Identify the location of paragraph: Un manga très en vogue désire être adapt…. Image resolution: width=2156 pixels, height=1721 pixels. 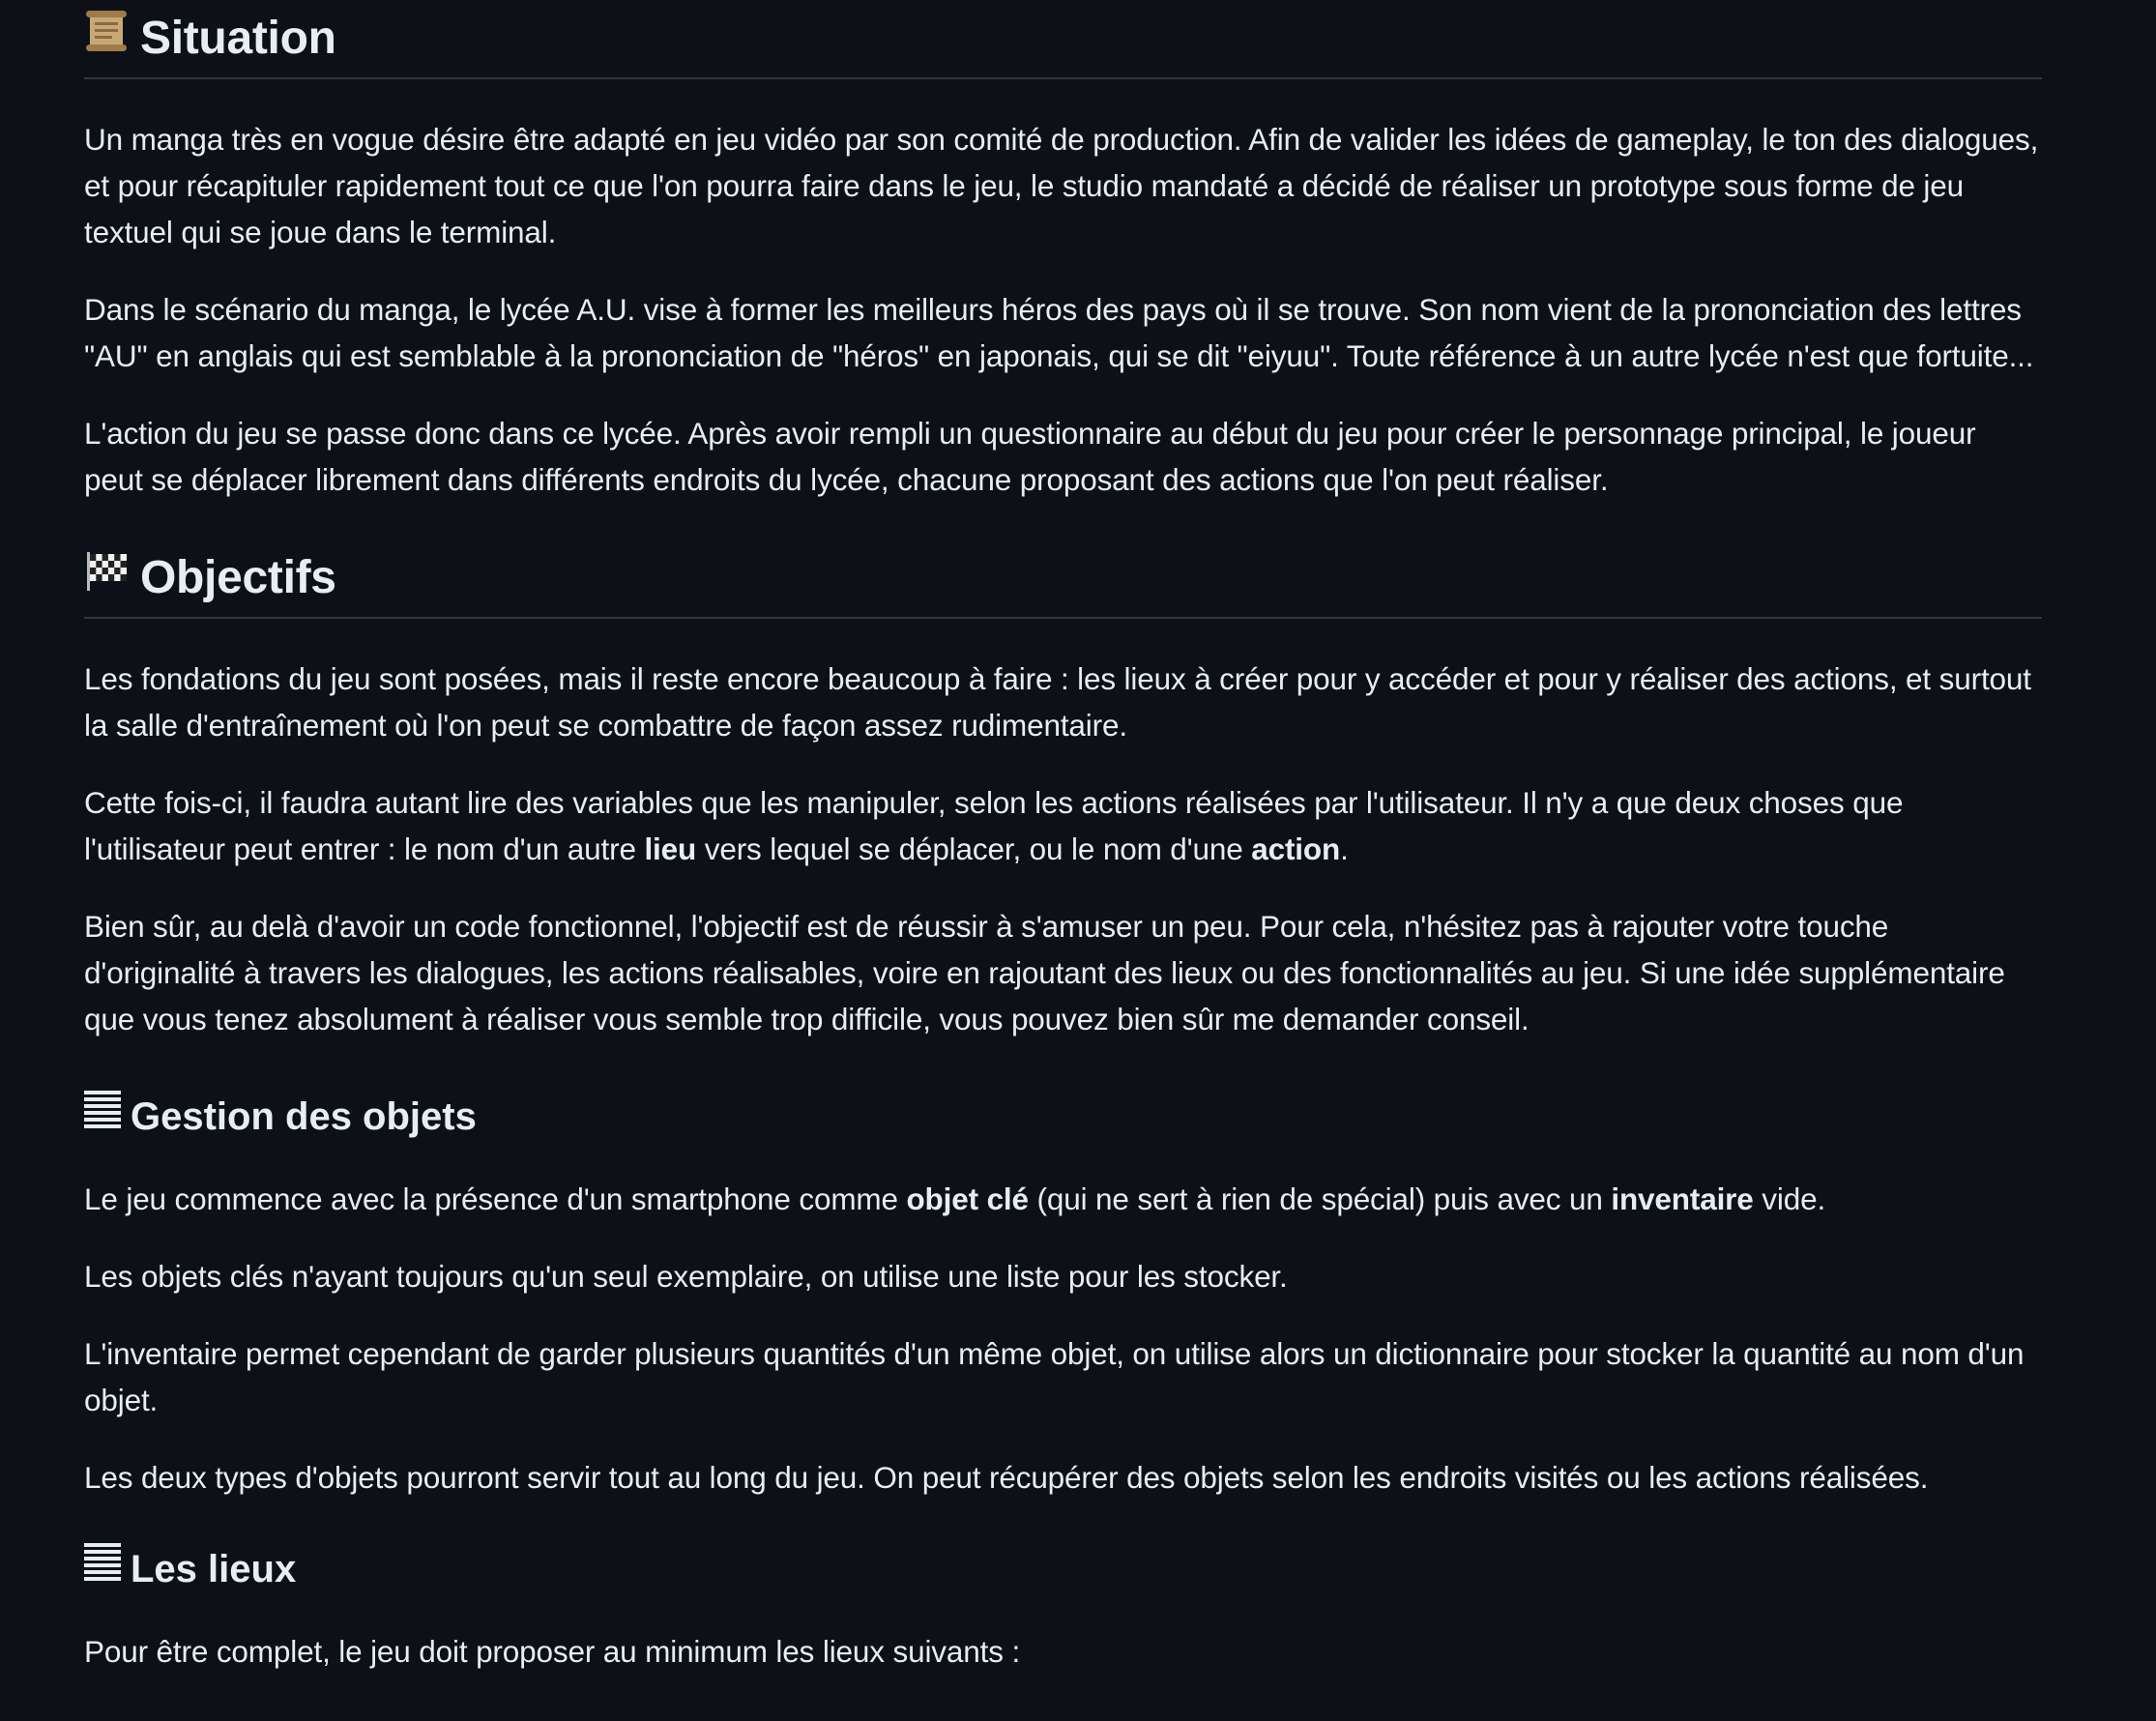
(1061, 186).